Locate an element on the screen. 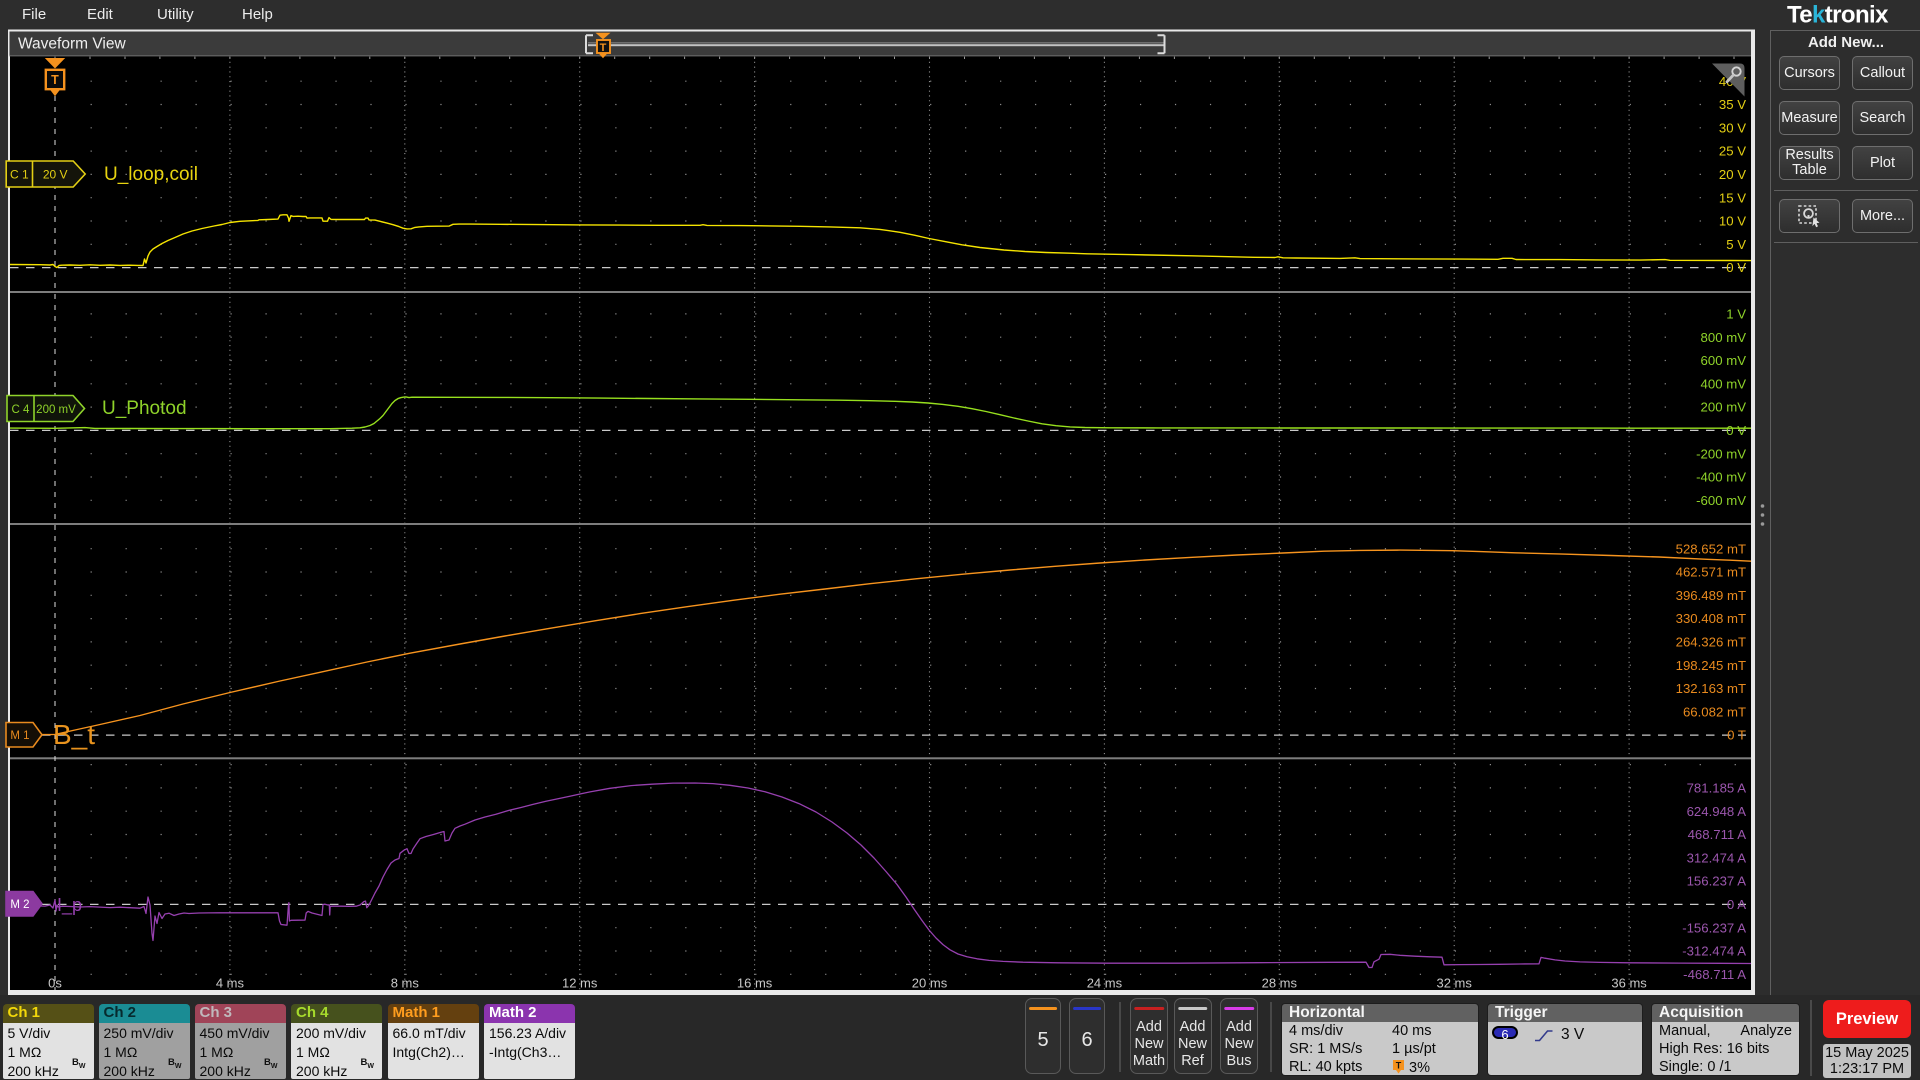 The width and height of the screenshot is (1920, 1080). svg-text: I_p is located at coordinates (69, 905).